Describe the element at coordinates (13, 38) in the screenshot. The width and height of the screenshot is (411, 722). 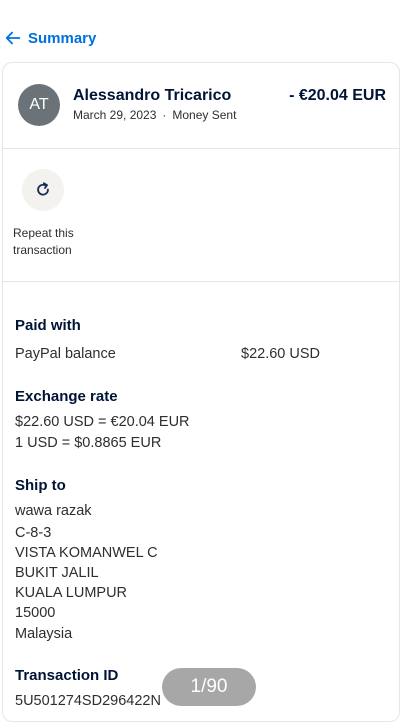
I see `arrow-left-icon` at that location.